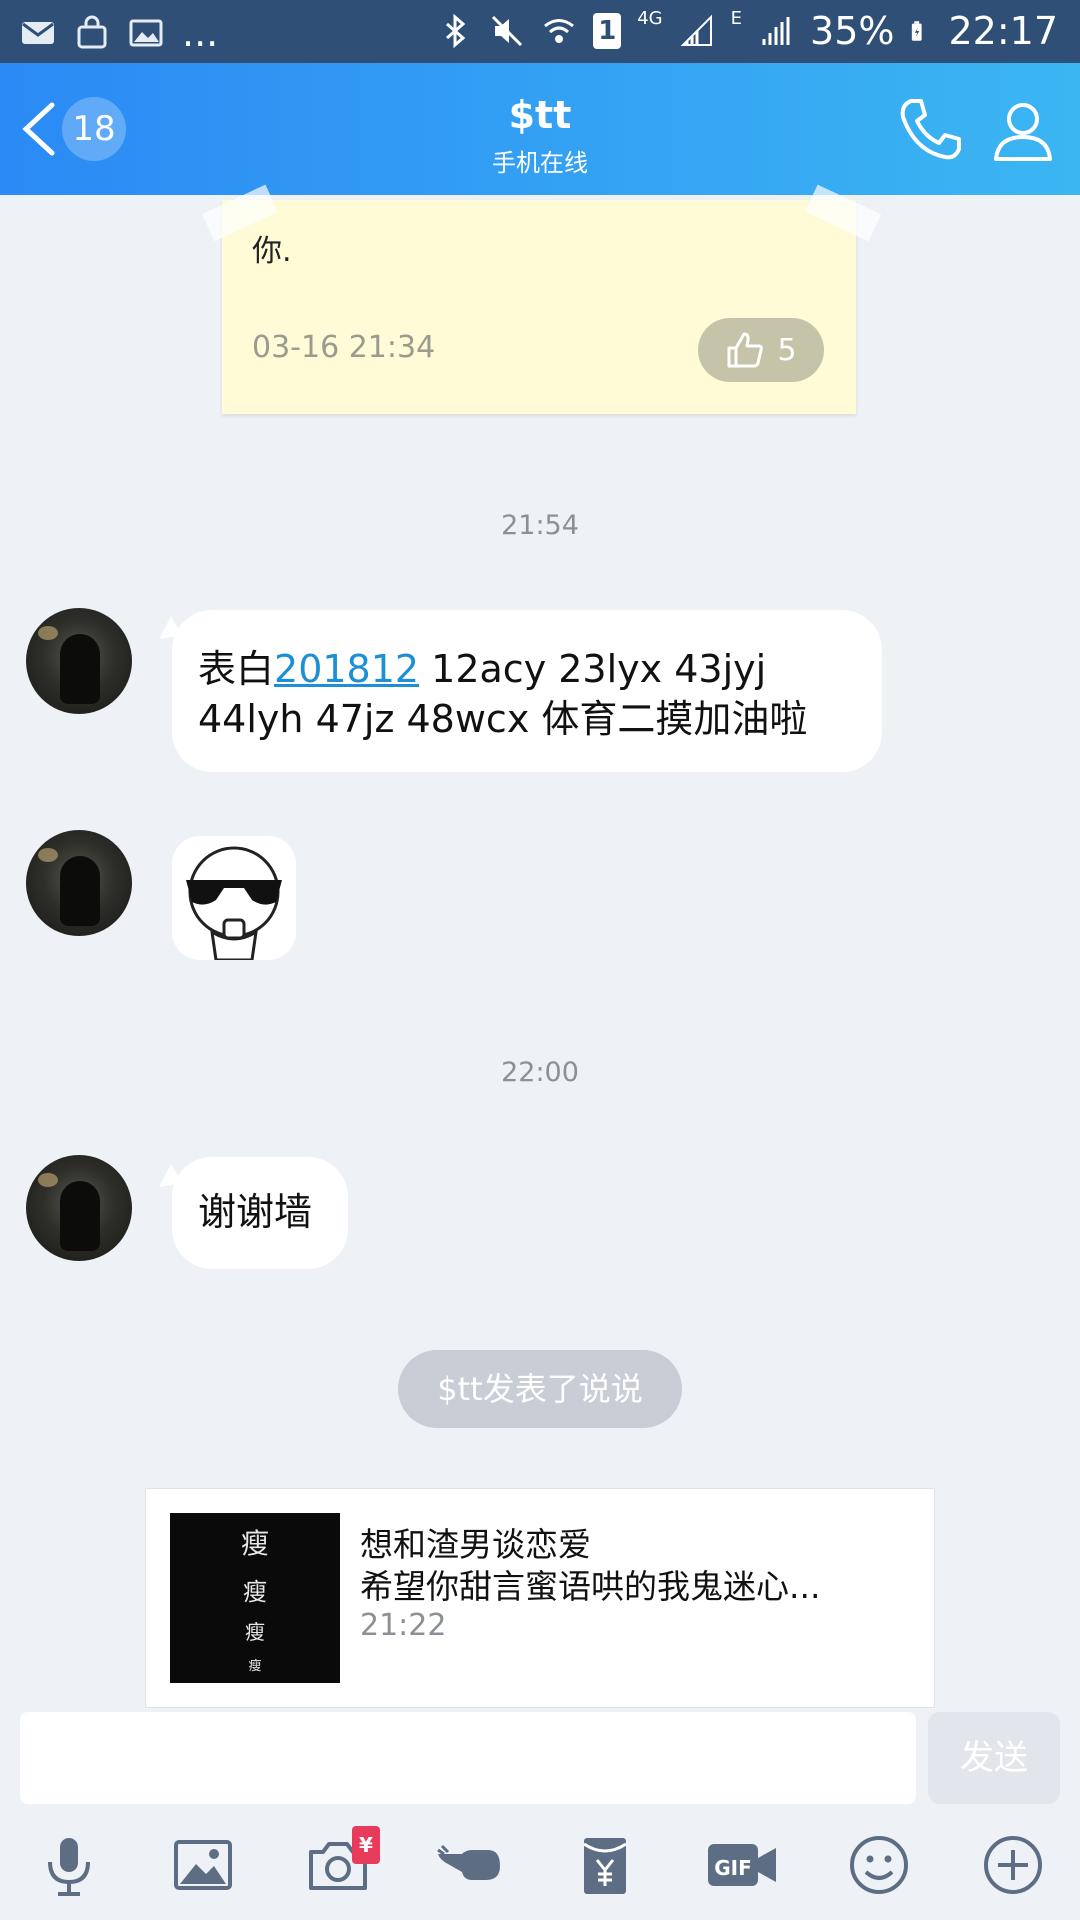  I want to click on red-packet-icon, so click(605, 1866).